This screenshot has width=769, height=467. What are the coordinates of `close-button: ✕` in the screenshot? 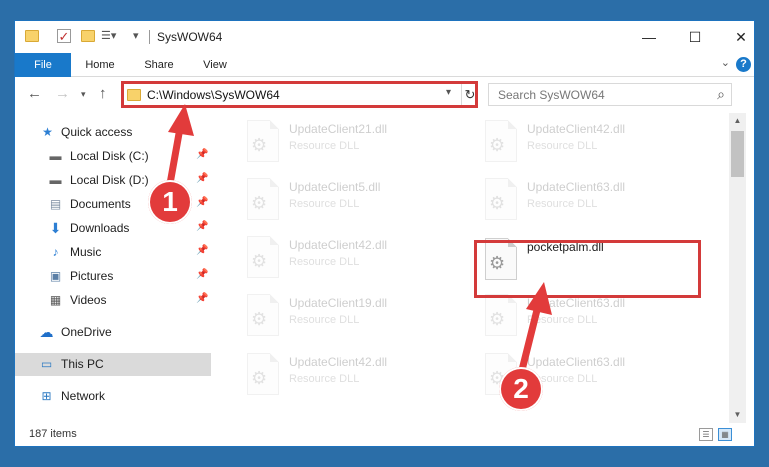 It's located at (736, 37).